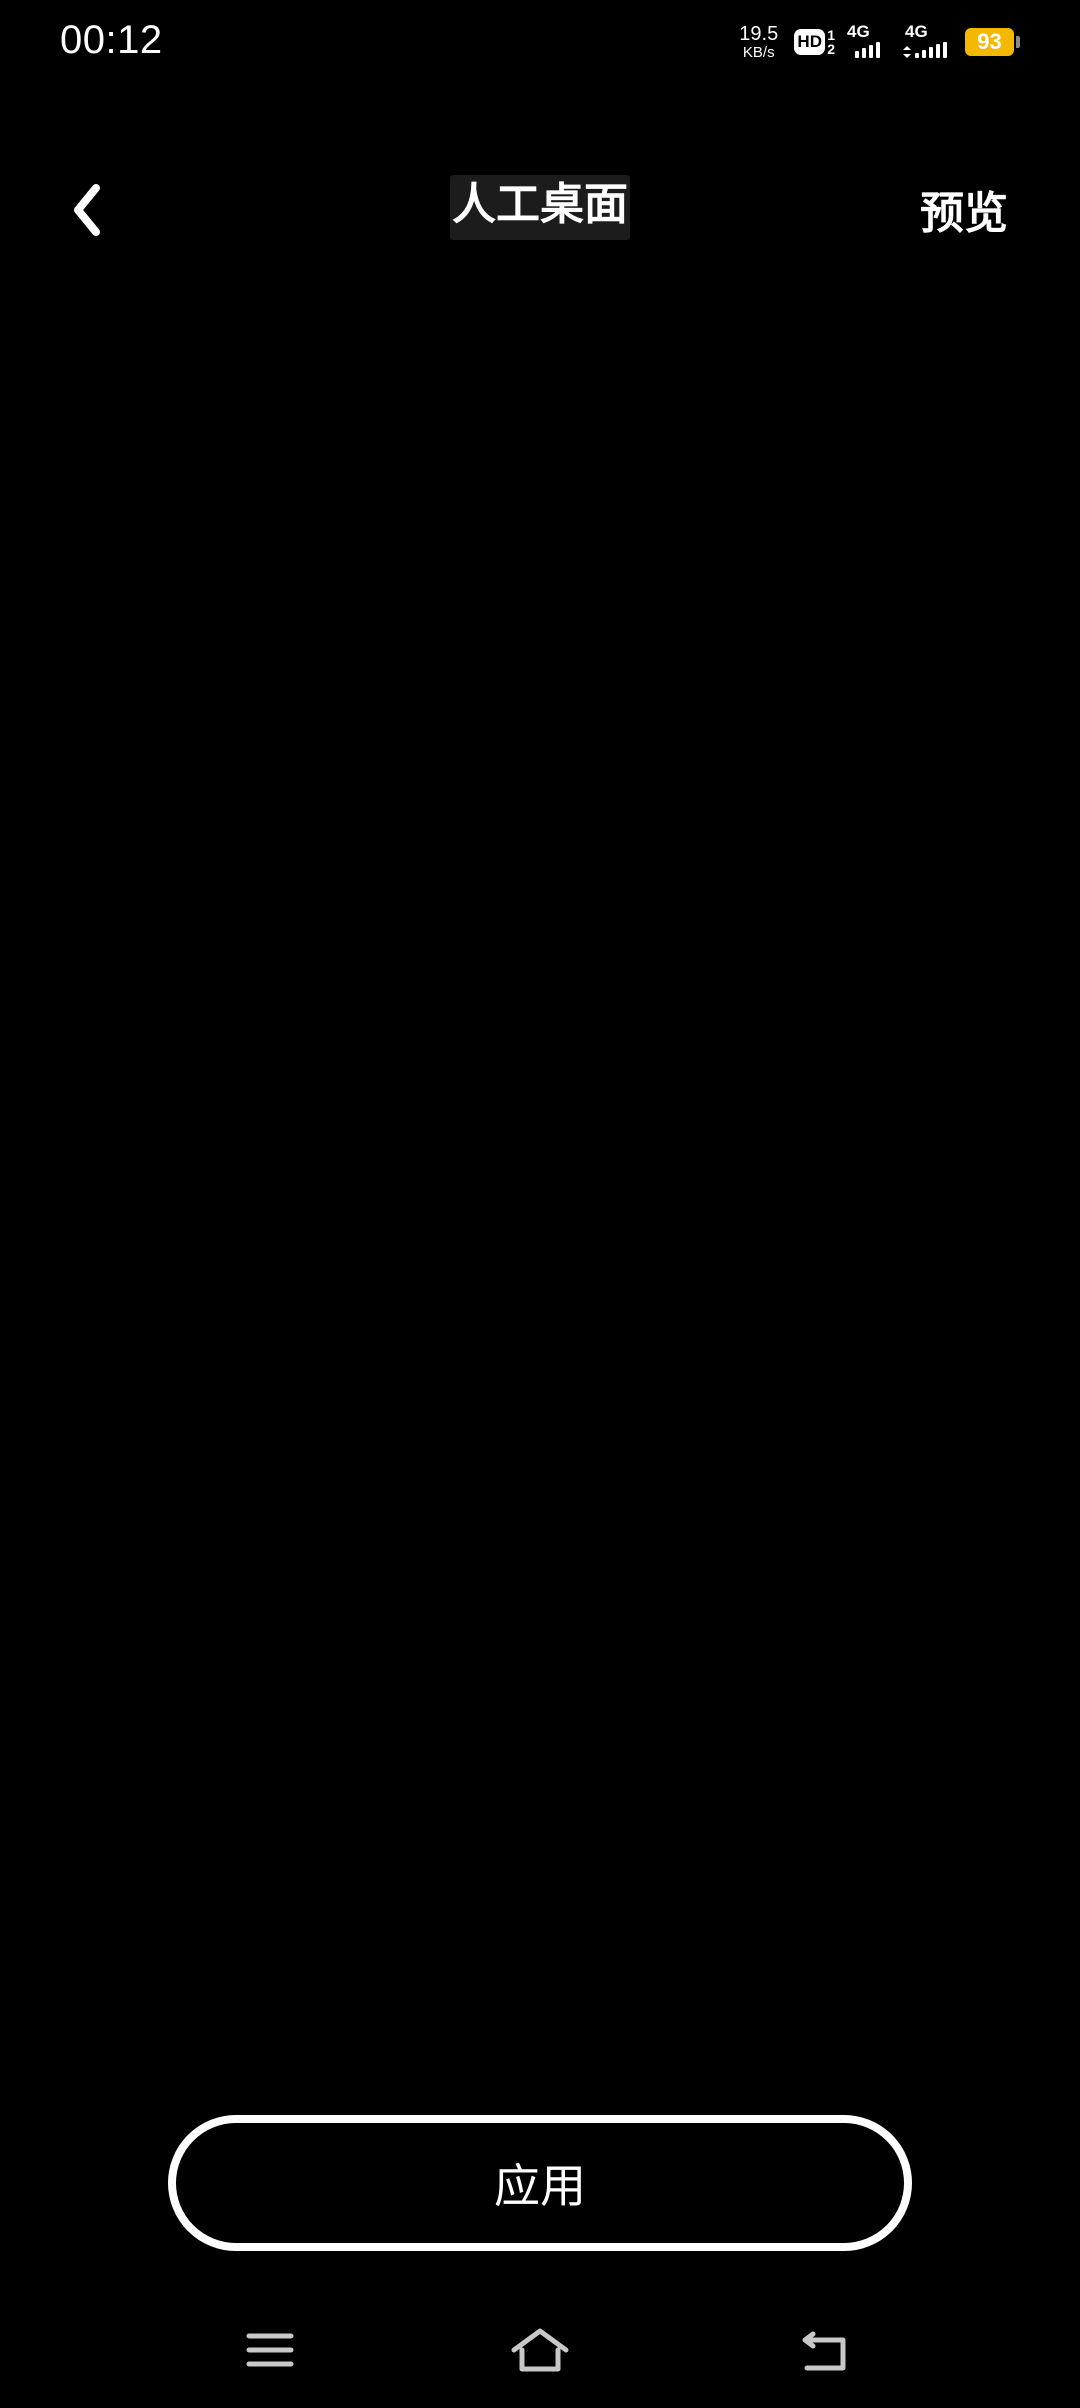 This screenshot has width=1080, height=2408. What do you see at coordinates (831, 35) in the screenshot?
I see `hd-sub-top: 1` at bounding box center [831, 35].